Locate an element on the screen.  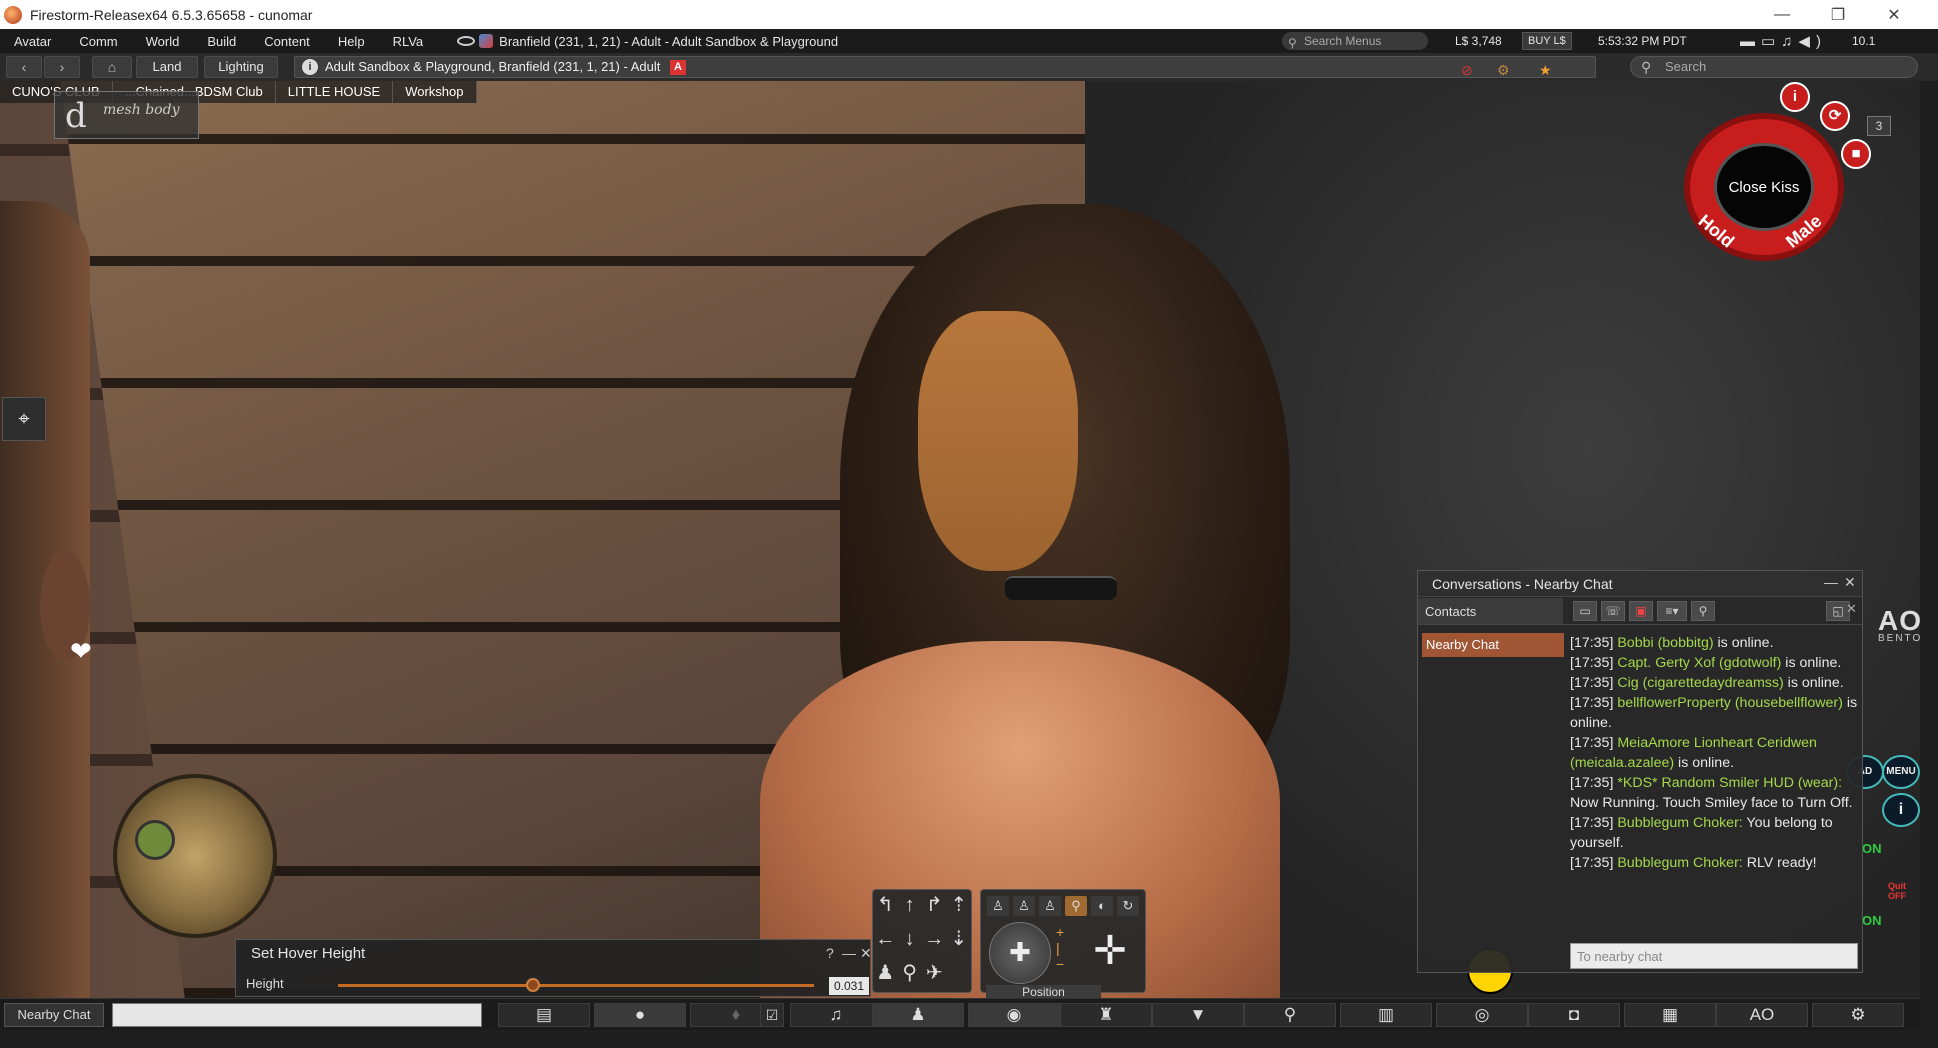
position-tab: Position is located at coordinates (1043, 992).